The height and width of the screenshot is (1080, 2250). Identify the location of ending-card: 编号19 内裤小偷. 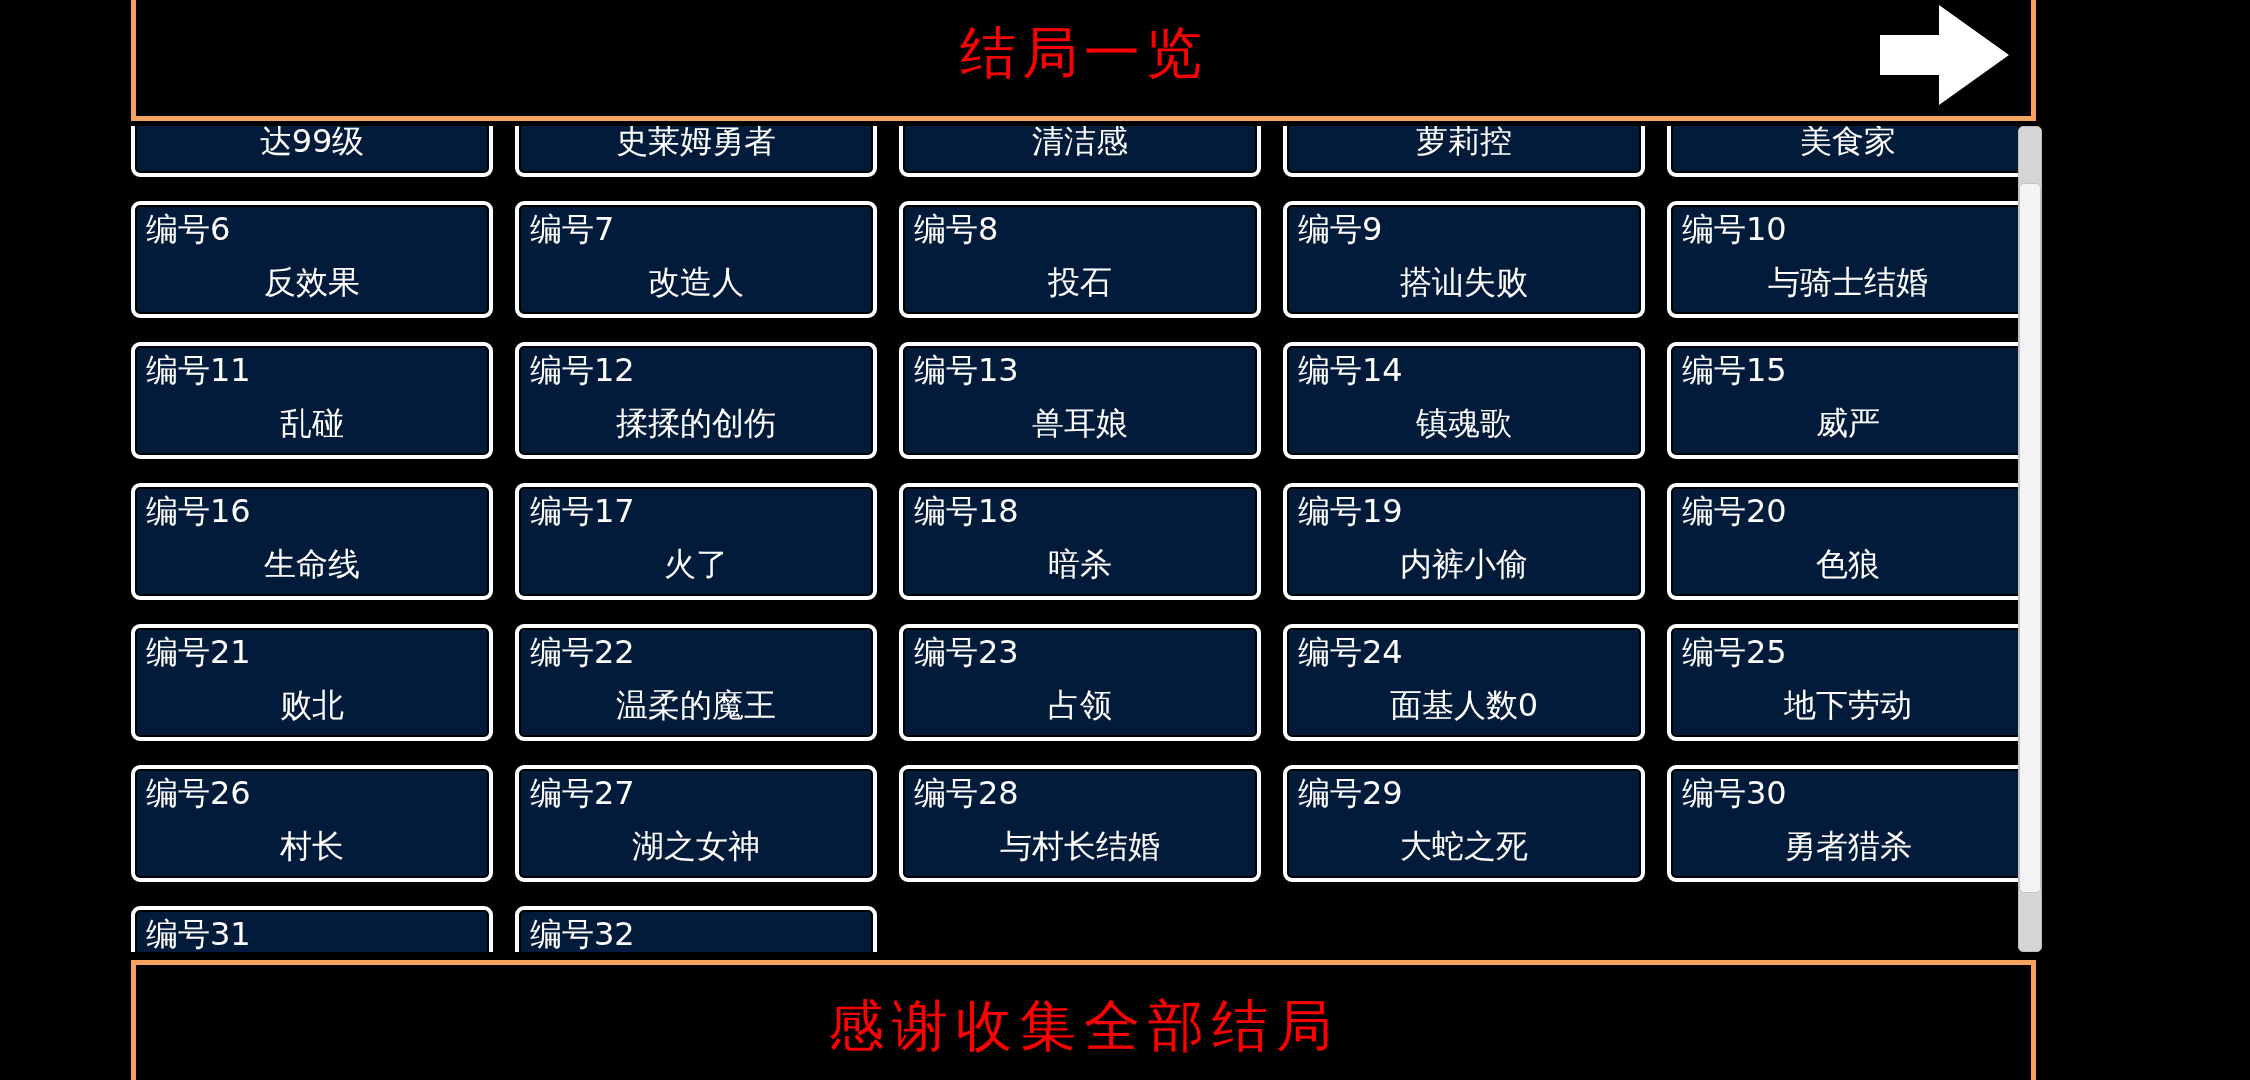
(1464, 541).